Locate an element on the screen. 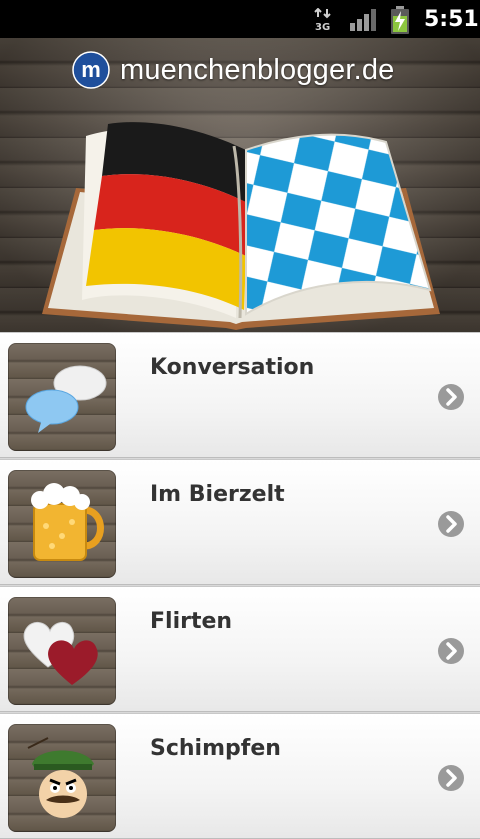  brand-title: muenchenblogger.de is located at coordinates (257, 69).